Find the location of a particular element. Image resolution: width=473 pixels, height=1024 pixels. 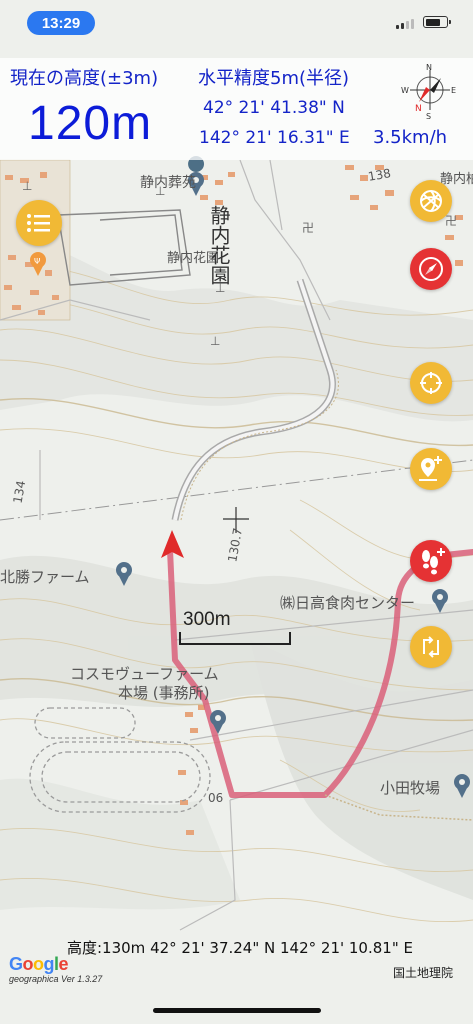

label-cosmo-farm-office: 本場 (事務所) is located at coordinates (164, 693).